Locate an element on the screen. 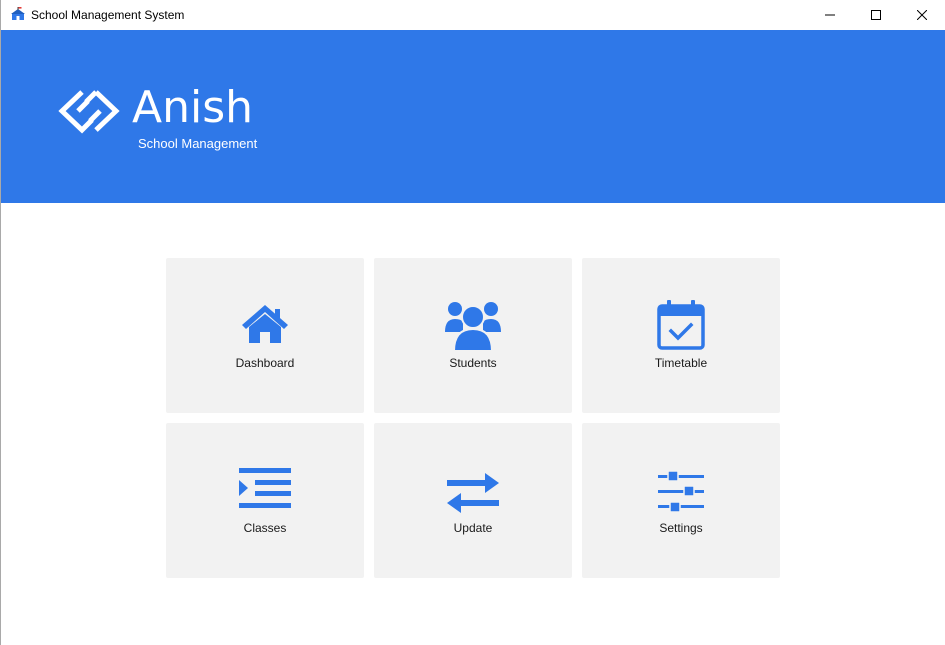  dashboard-tile: Dashboard is located at coordinates (265, 335).